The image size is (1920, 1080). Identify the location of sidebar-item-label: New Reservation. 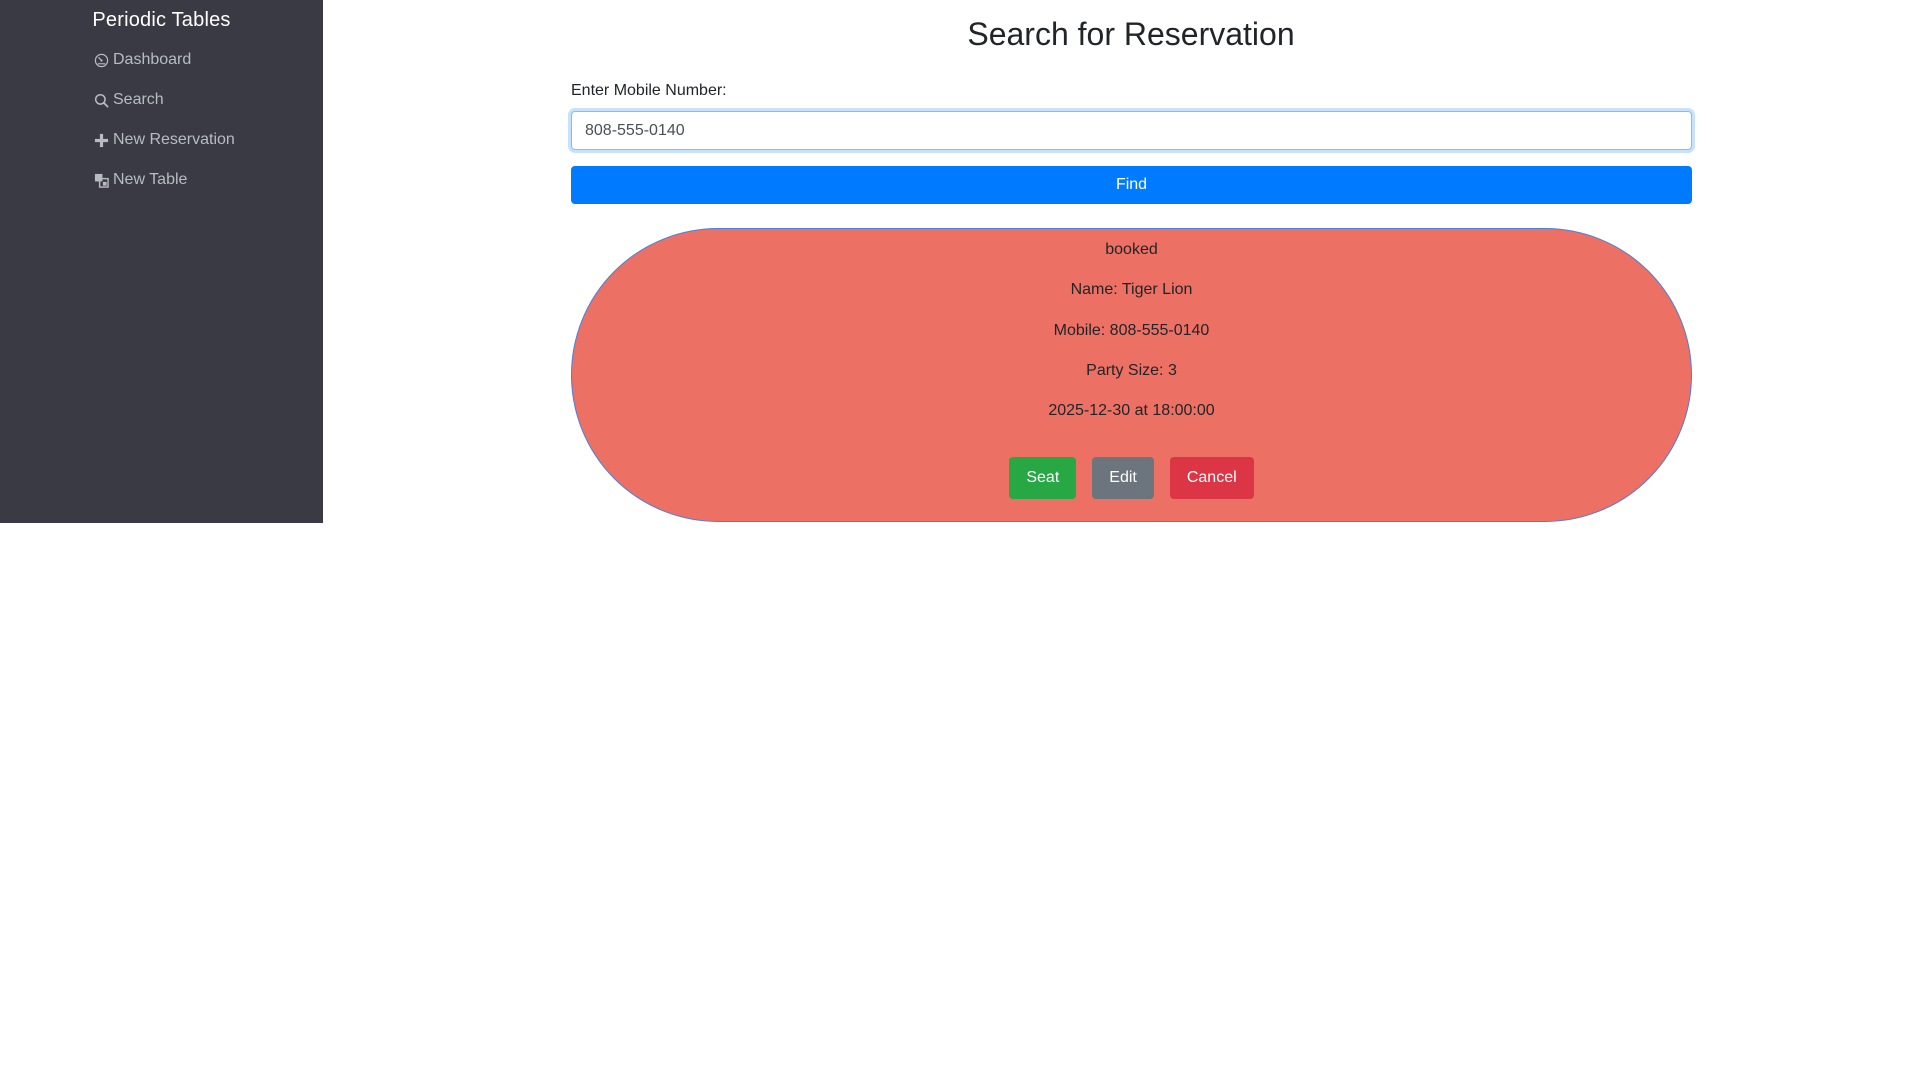
(174, 139).